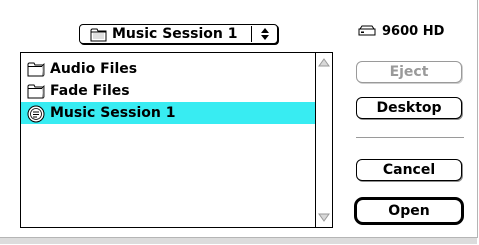 The image size is (479, 245). Describe the element at coordinates (323, 140) in the screenshot. I see `vertical-scrollbar` at that location.